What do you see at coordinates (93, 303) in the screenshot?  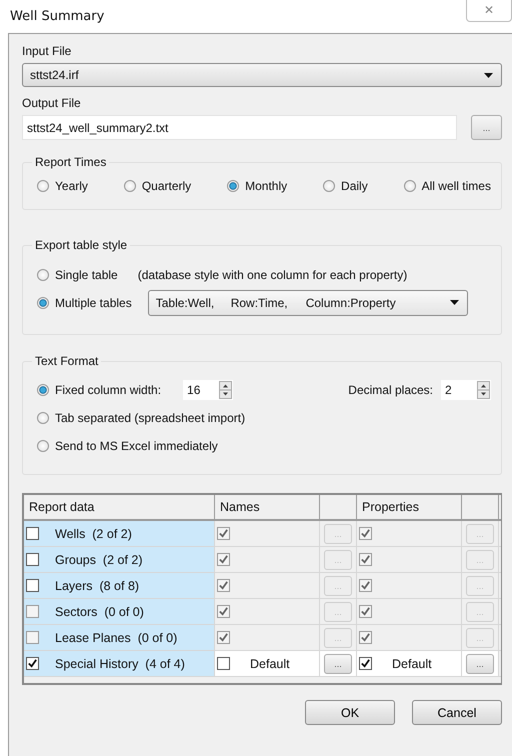 I see `radio-label: Multiple tables` at bounding box center [93, 303].